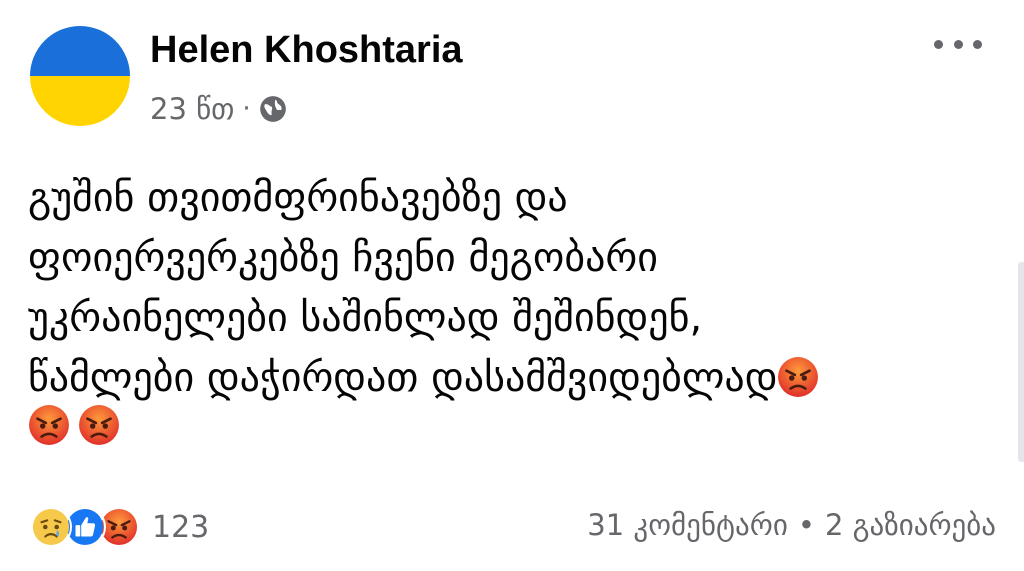 The width and height of the screenshot is (1024, 571). I want to click on author-name: Helen Khoshtaria, so click(306, 50).